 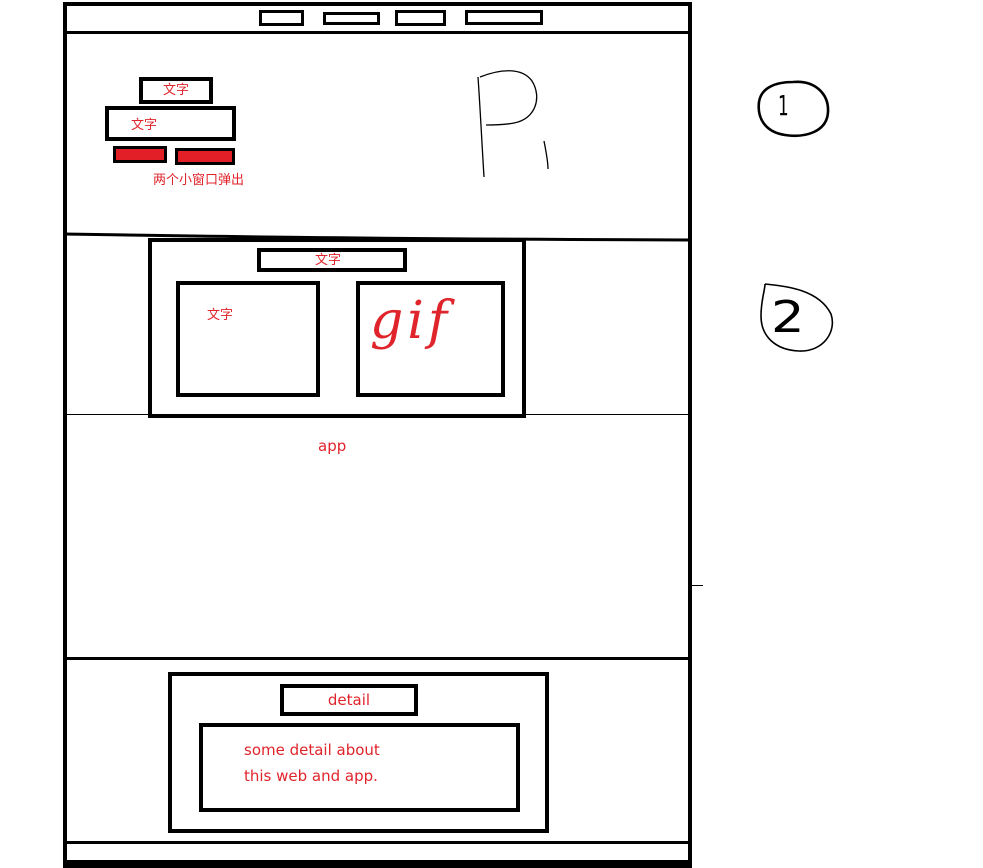 I want to click on popup-note: 两个小窗口弹出, so click(x=199, y=180).